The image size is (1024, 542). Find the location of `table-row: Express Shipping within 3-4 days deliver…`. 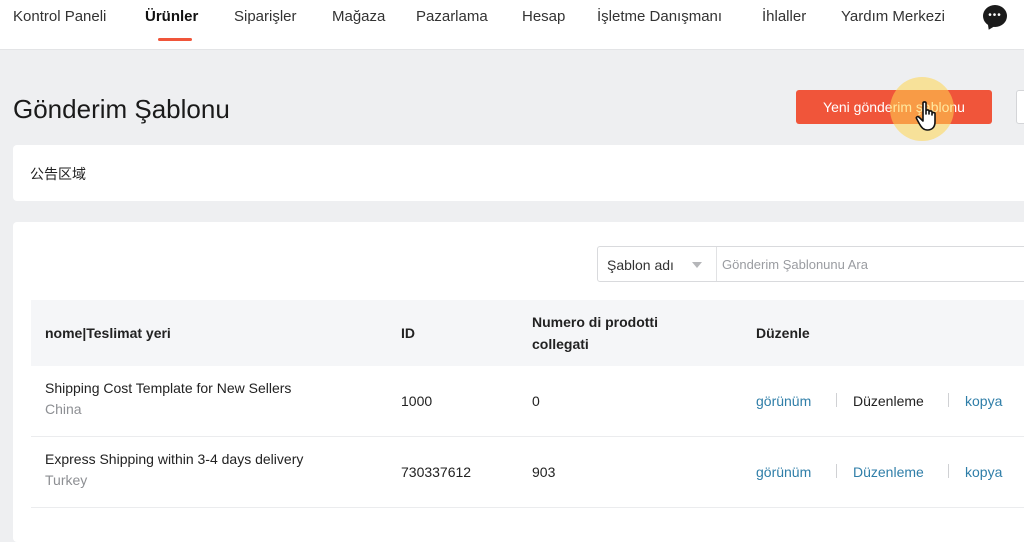

table-row: Express Shipping within 3-4 days deliver… is located at coordinates (527, 472).